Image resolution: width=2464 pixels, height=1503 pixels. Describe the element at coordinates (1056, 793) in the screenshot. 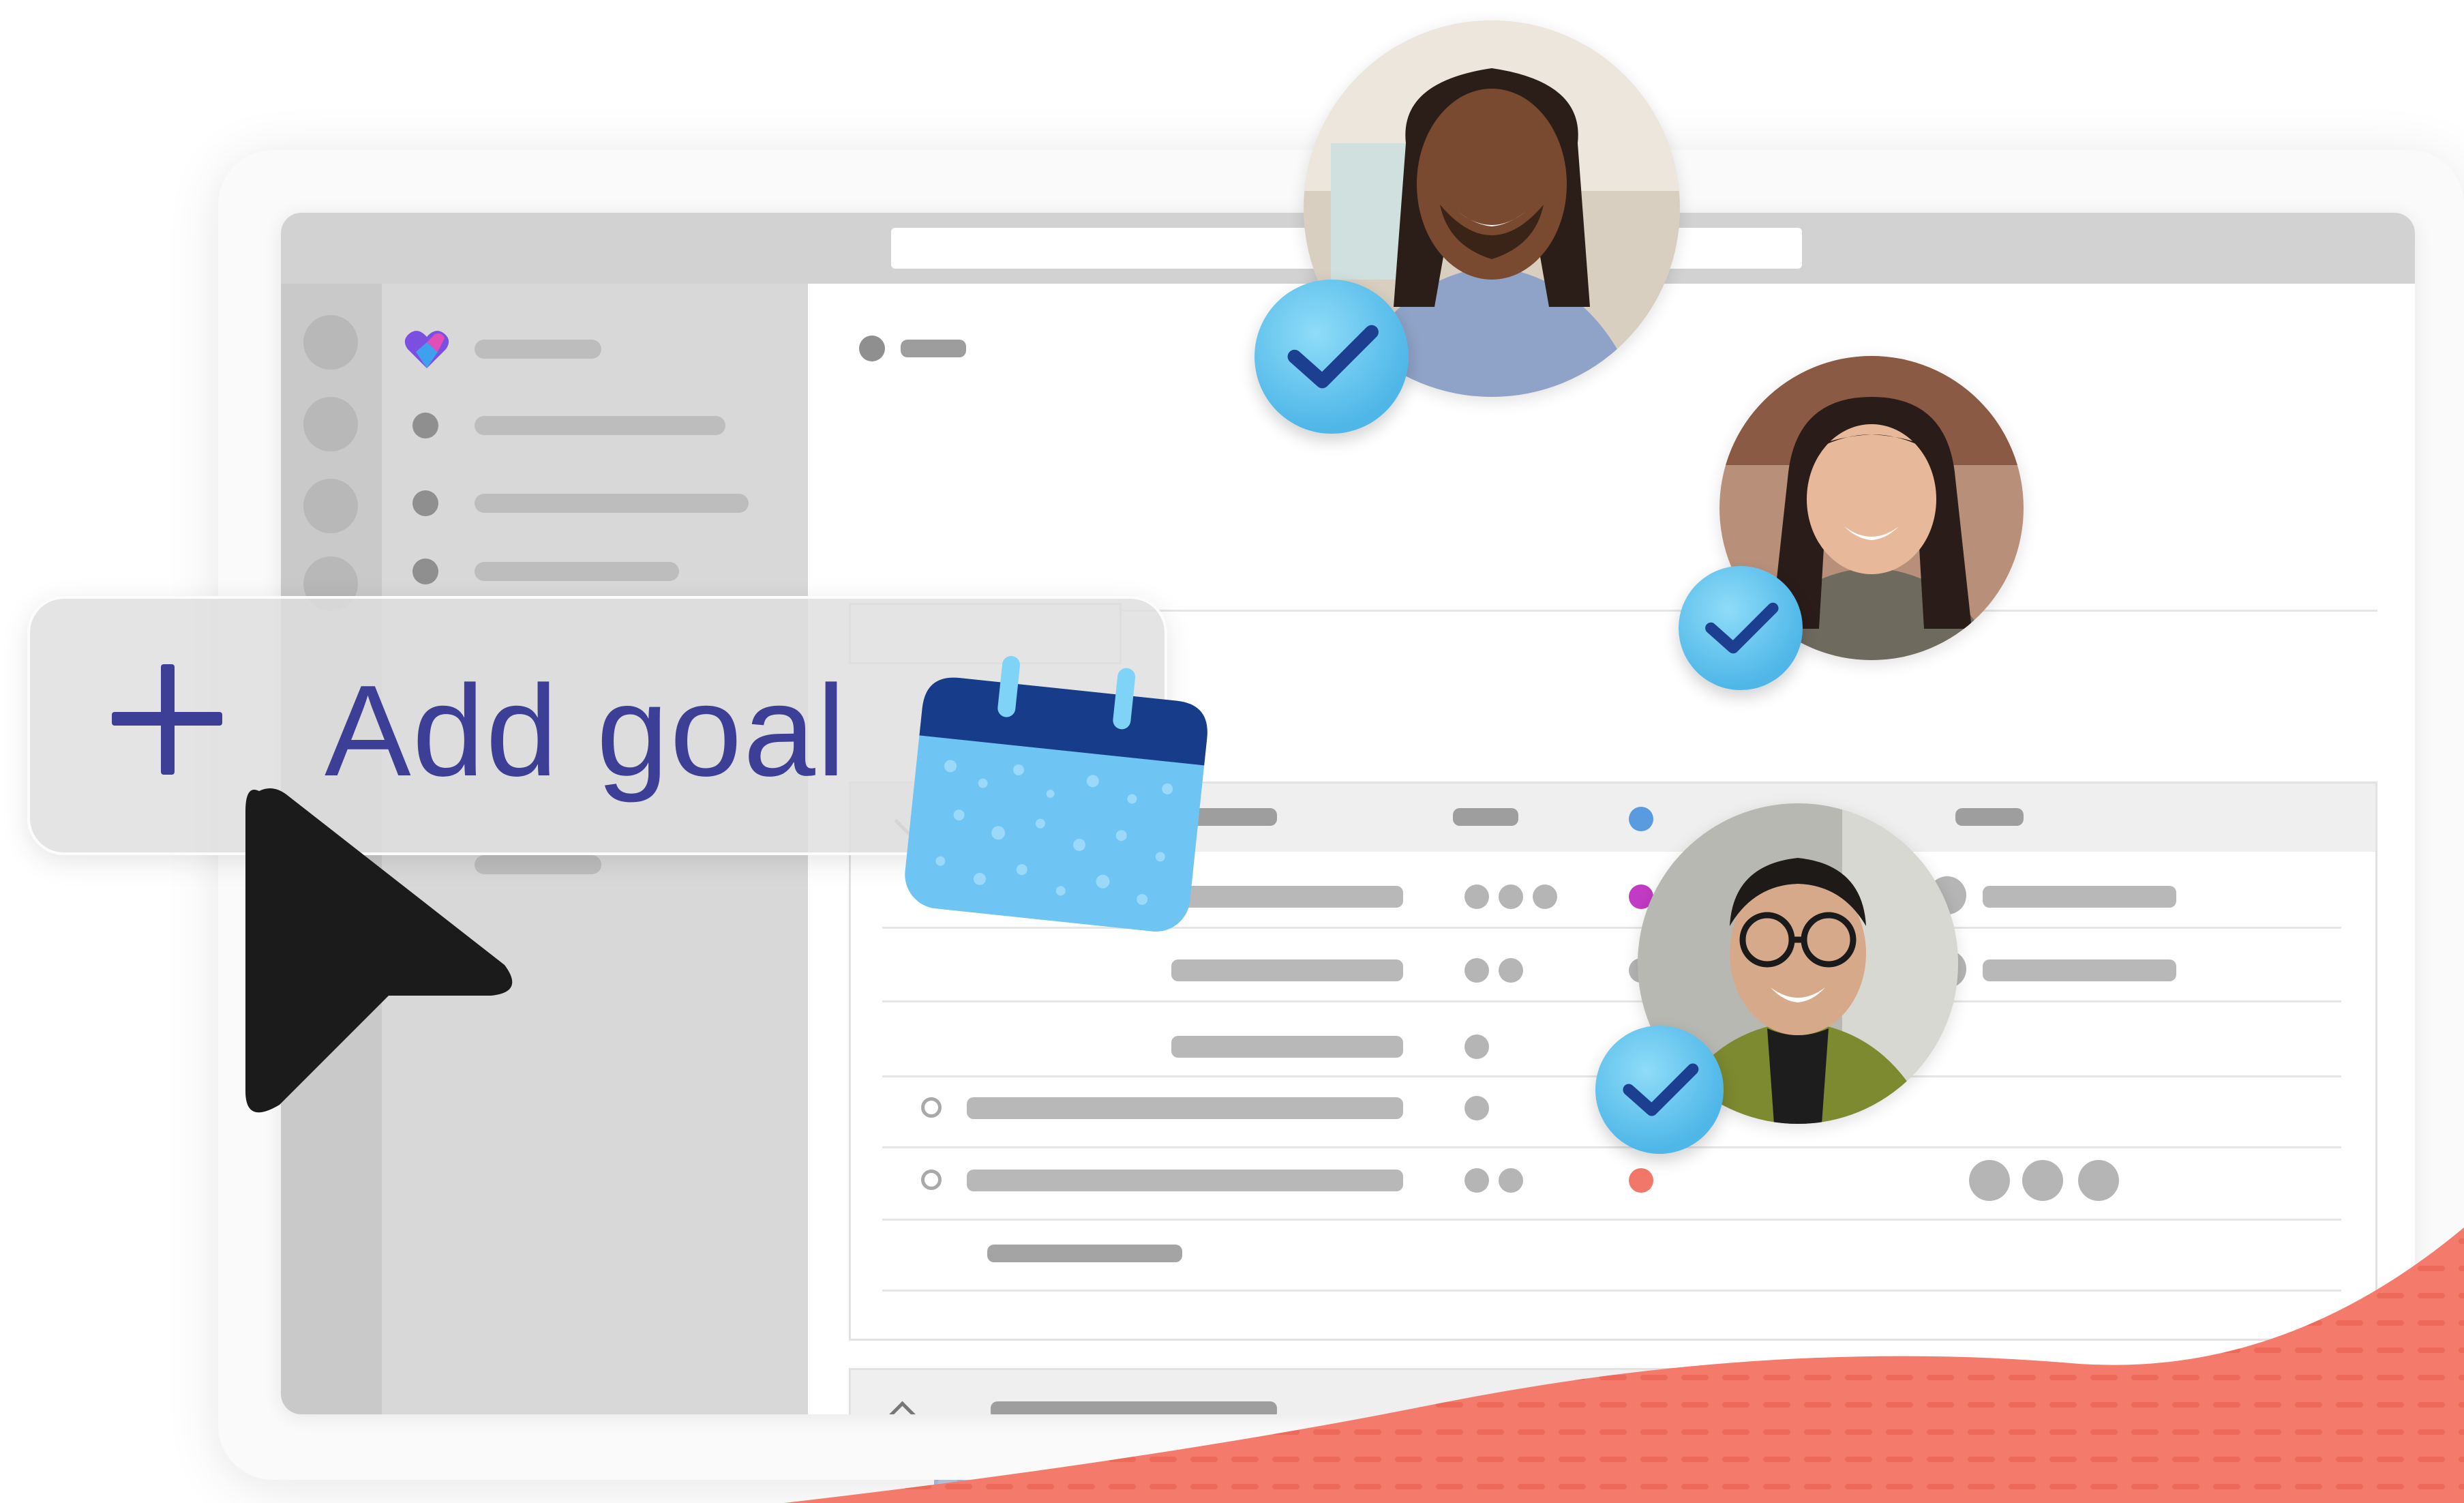

I see `calendar-icon` at that location.